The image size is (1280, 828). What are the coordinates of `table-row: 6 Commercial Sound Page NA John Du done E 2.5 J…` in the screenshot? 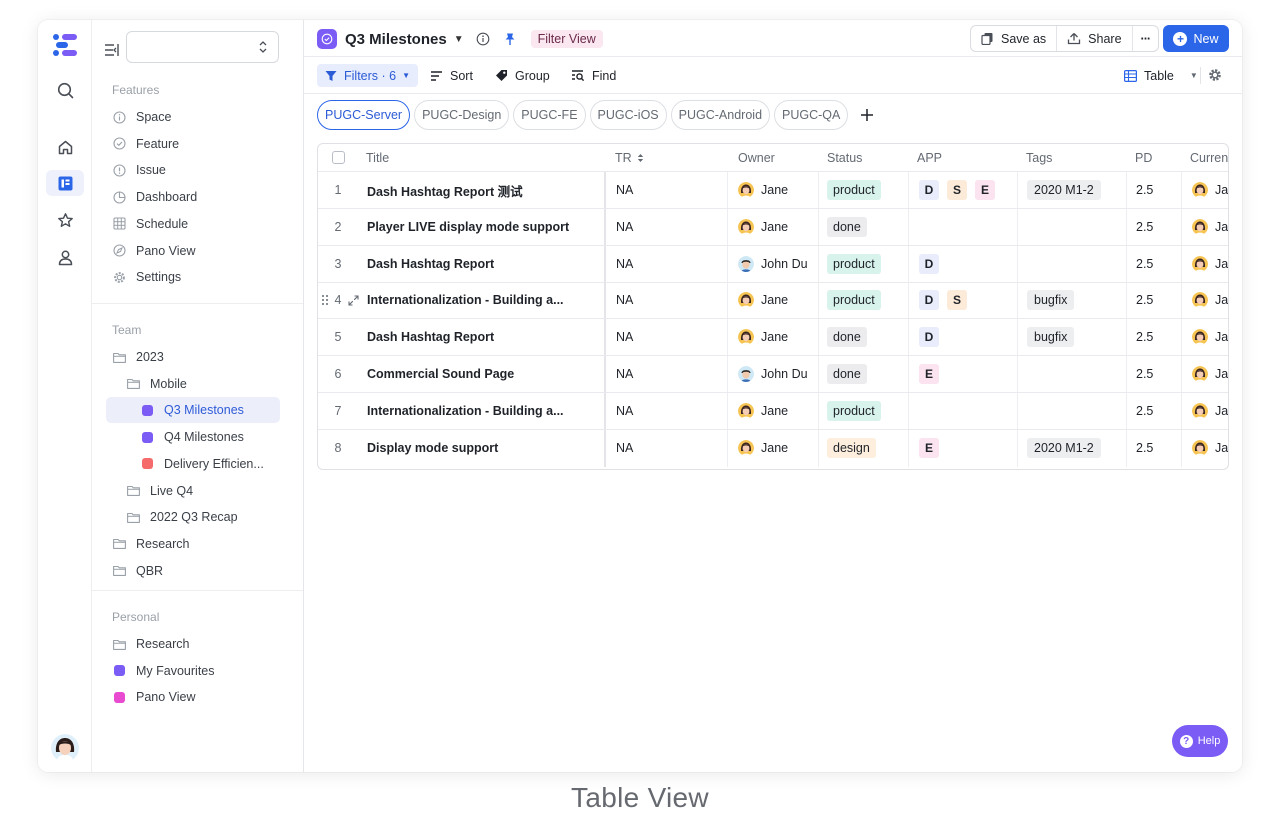 It's located at (773, 374).